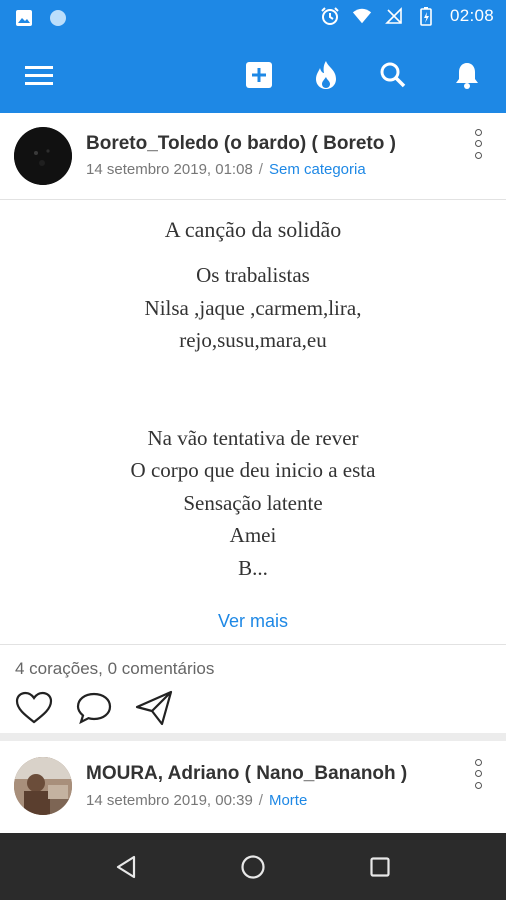  What do you see at coordinates (253, 437) in the screenshot?
I see `poem-line: Na vão tentativa de rever` at bounding box center [253, 437].